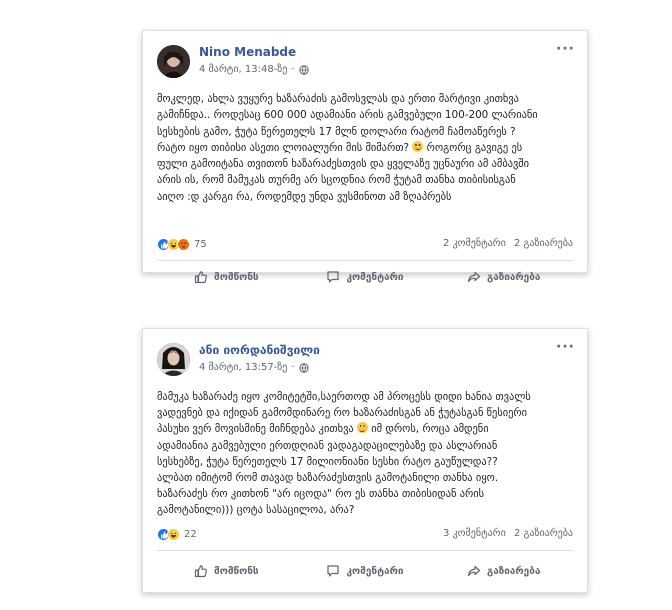  Describe the element at coordinates (474, 243) in the screenshot. I see `comments-count-link: 2 კომენტარი` at that location.